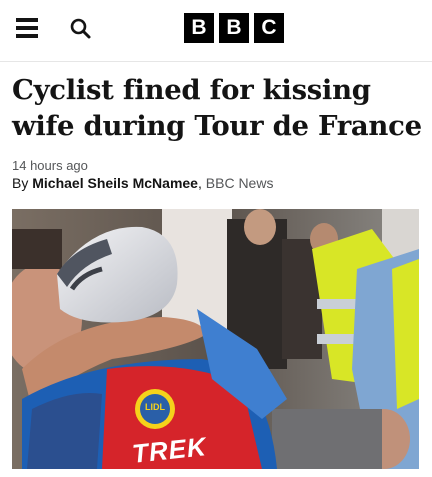  I want to click on article-byline: By Michael Sheils McNamee, BBC News, so click(142, 183).